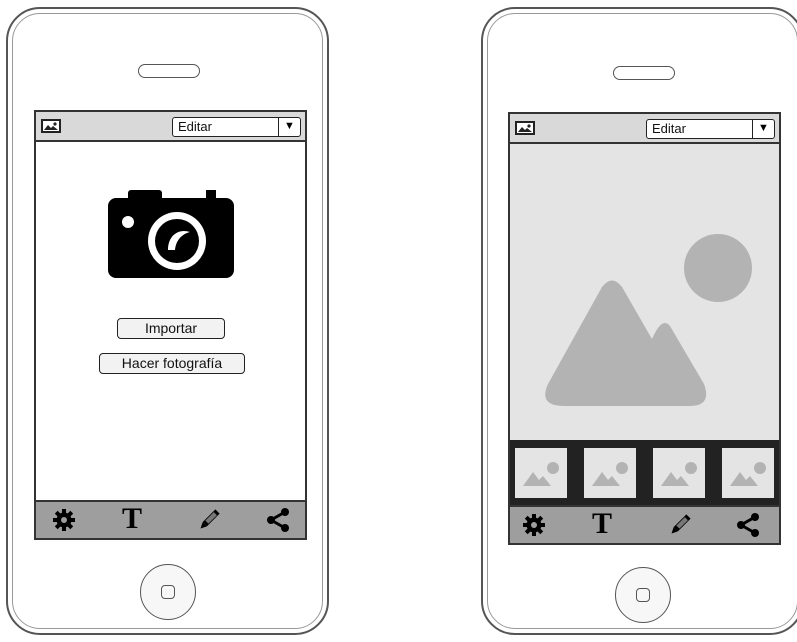 The width and height of the screenshot is (797, 642). I want to click on take-photo-button: Hacer fotografía, so click(172, 363).